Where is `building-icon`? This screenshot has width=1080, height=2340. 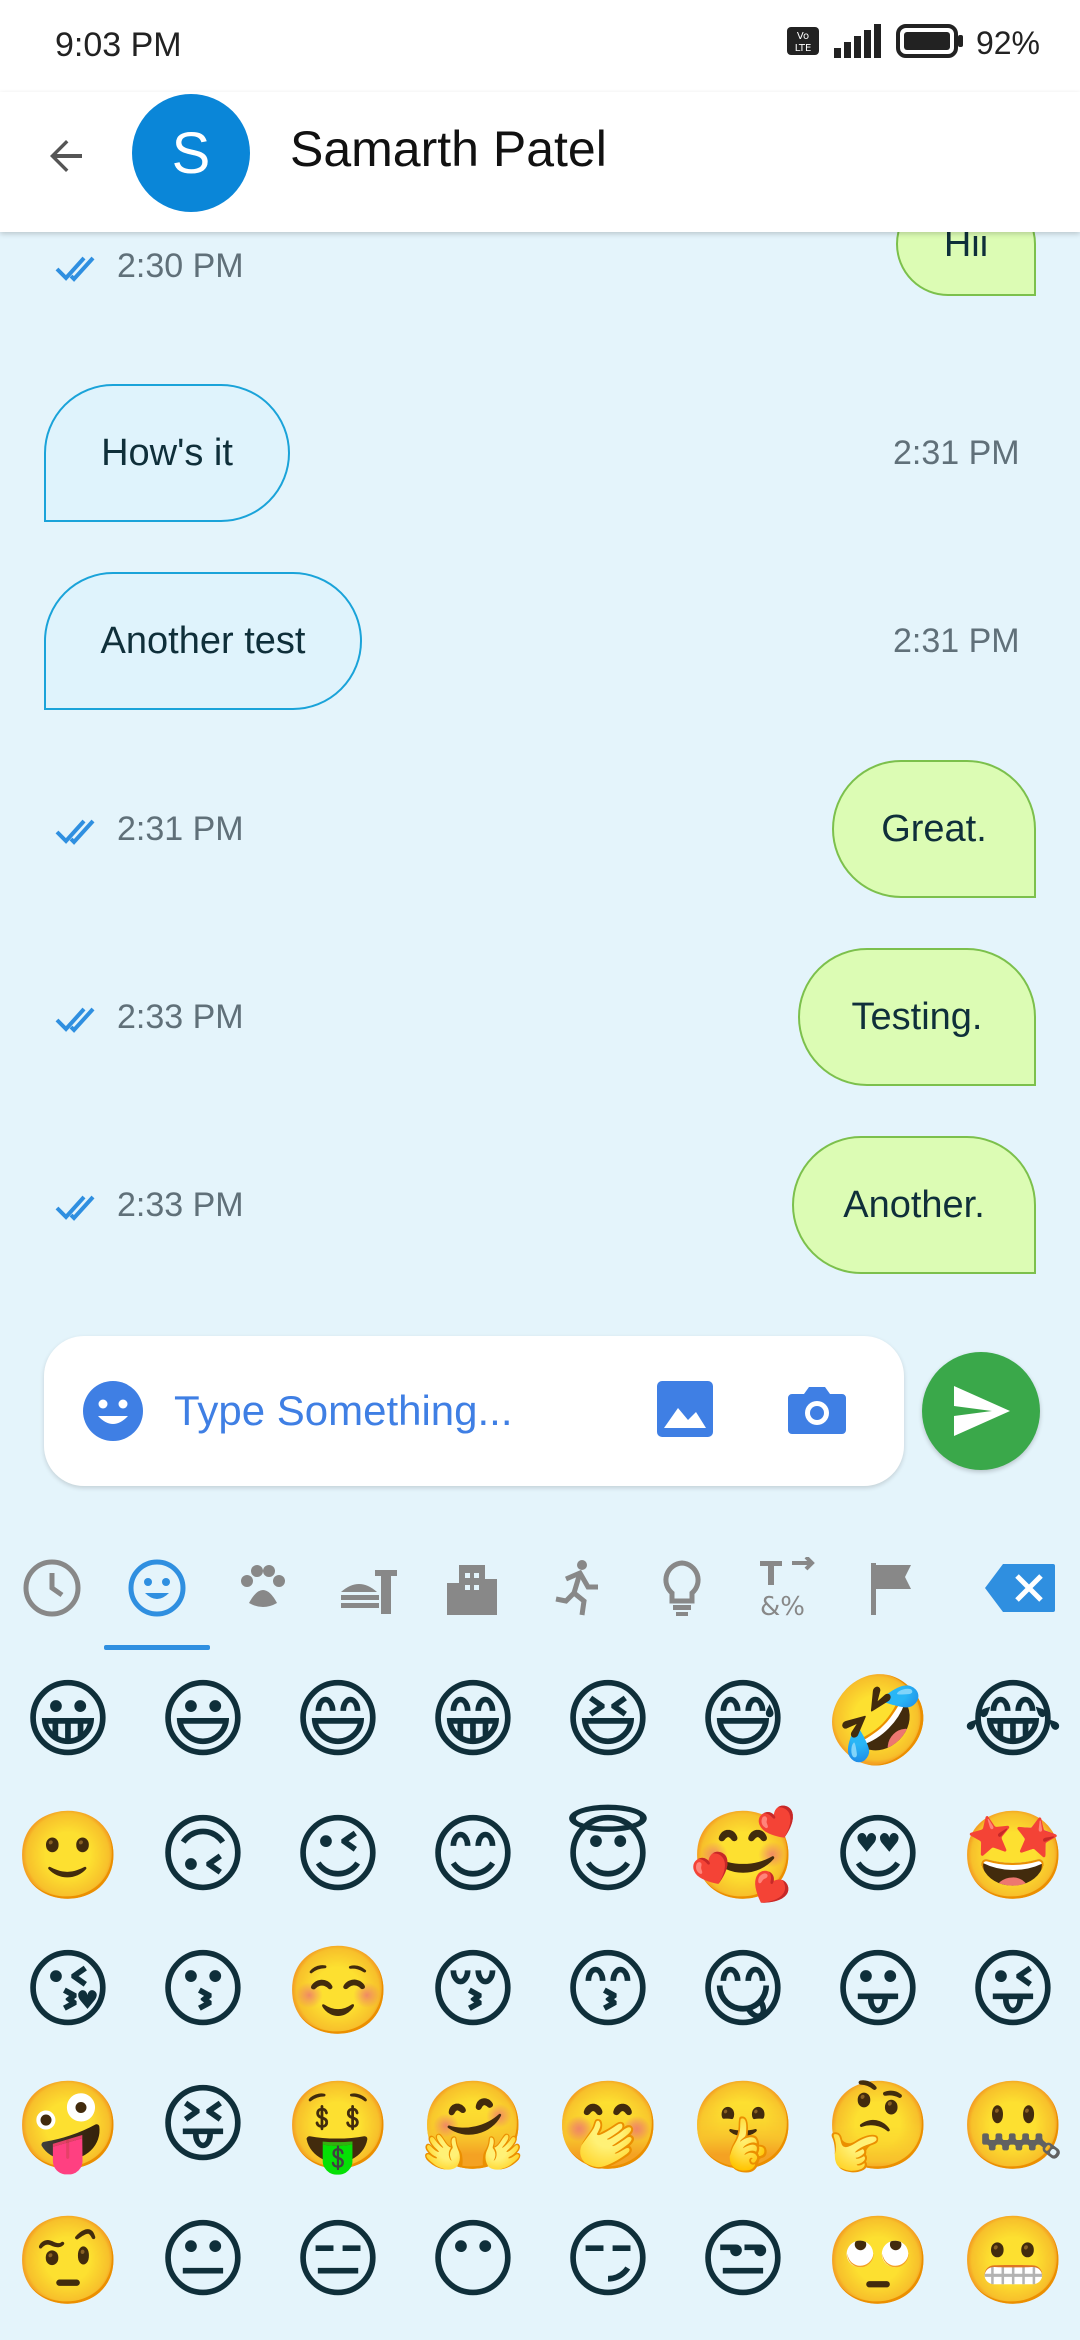 building-icon is located at coordinates (472, 1590).